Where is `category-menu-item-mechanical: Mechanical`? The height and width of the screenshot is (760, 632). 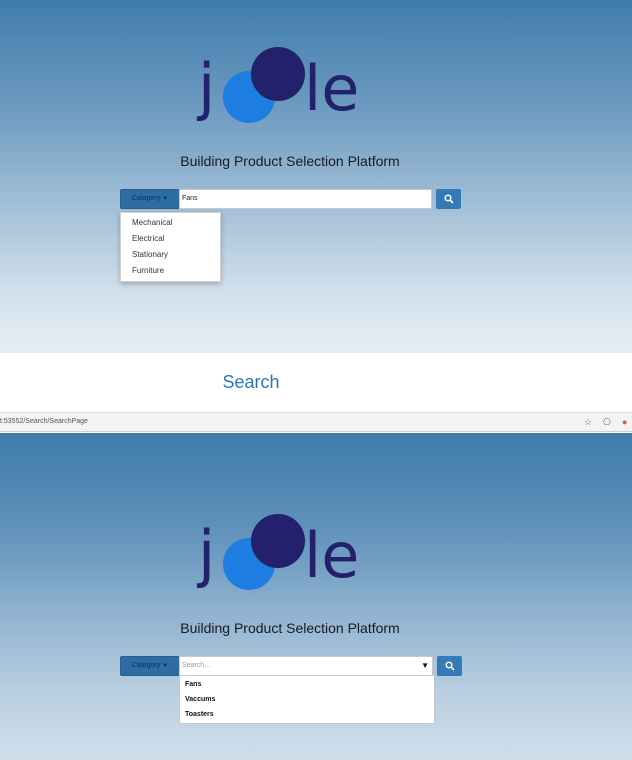
category-menu-item-mechanical: Mechanical is located at coordinates (170, 223).